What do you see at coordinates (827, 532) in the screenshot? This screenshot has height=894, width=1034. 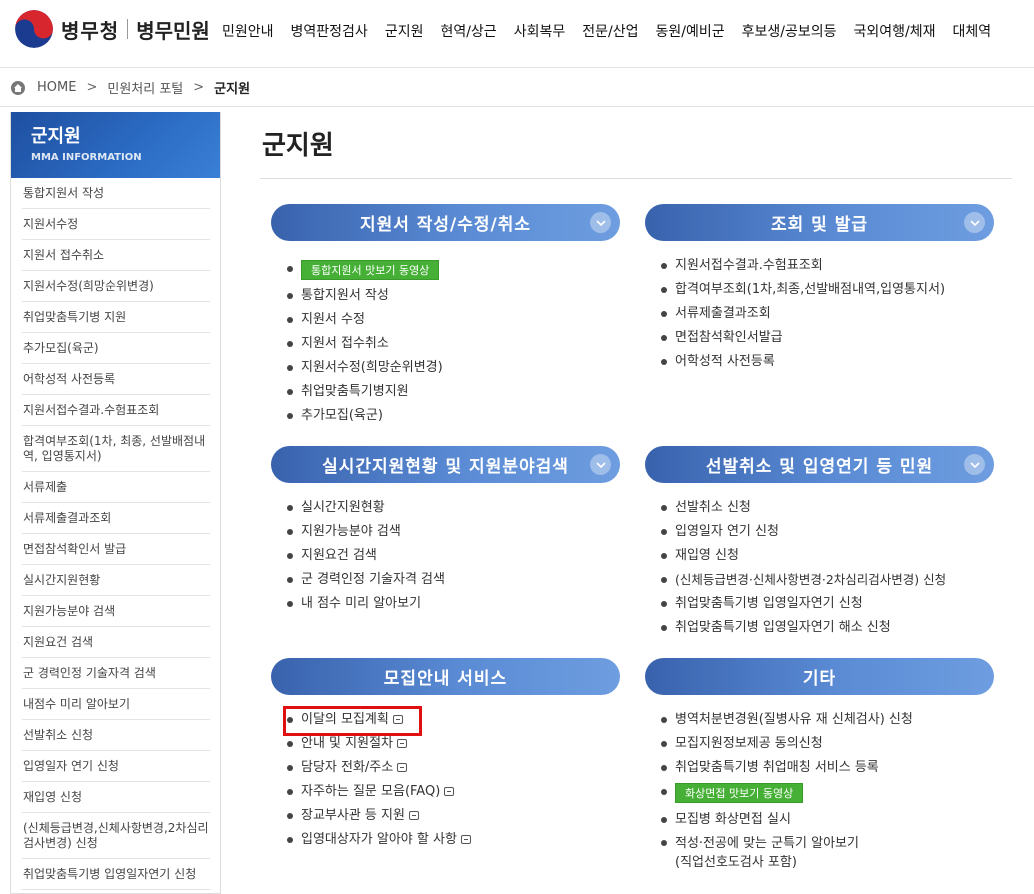 I see `list-item: 입영일자 연기 신청` at bounding box center [827, 532].